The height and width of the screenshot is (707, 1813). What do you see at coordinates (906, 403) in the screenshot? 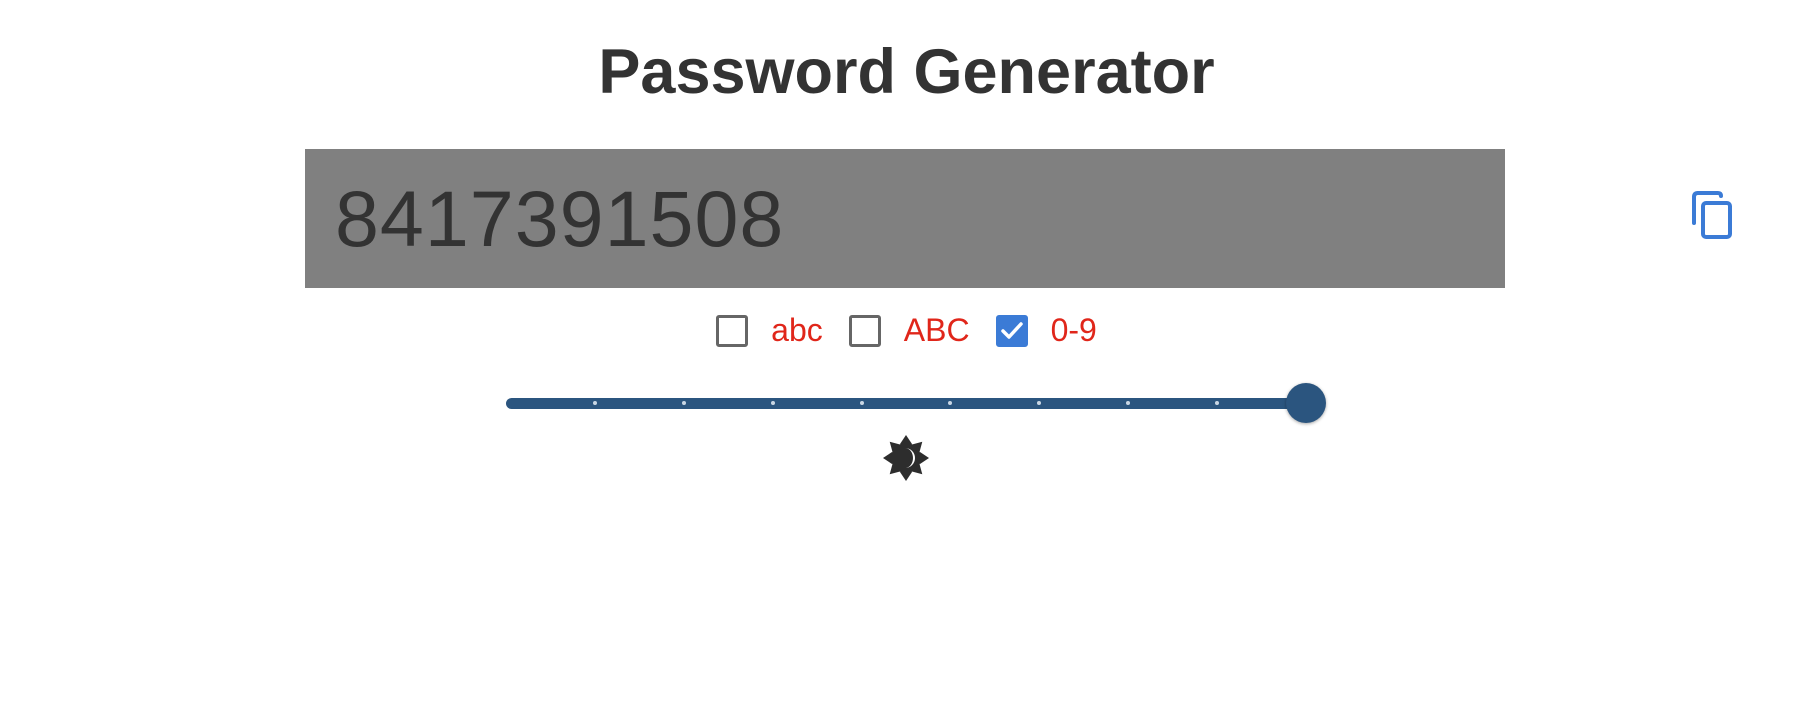
I see `slider-track` at bounding box center [906, 403].